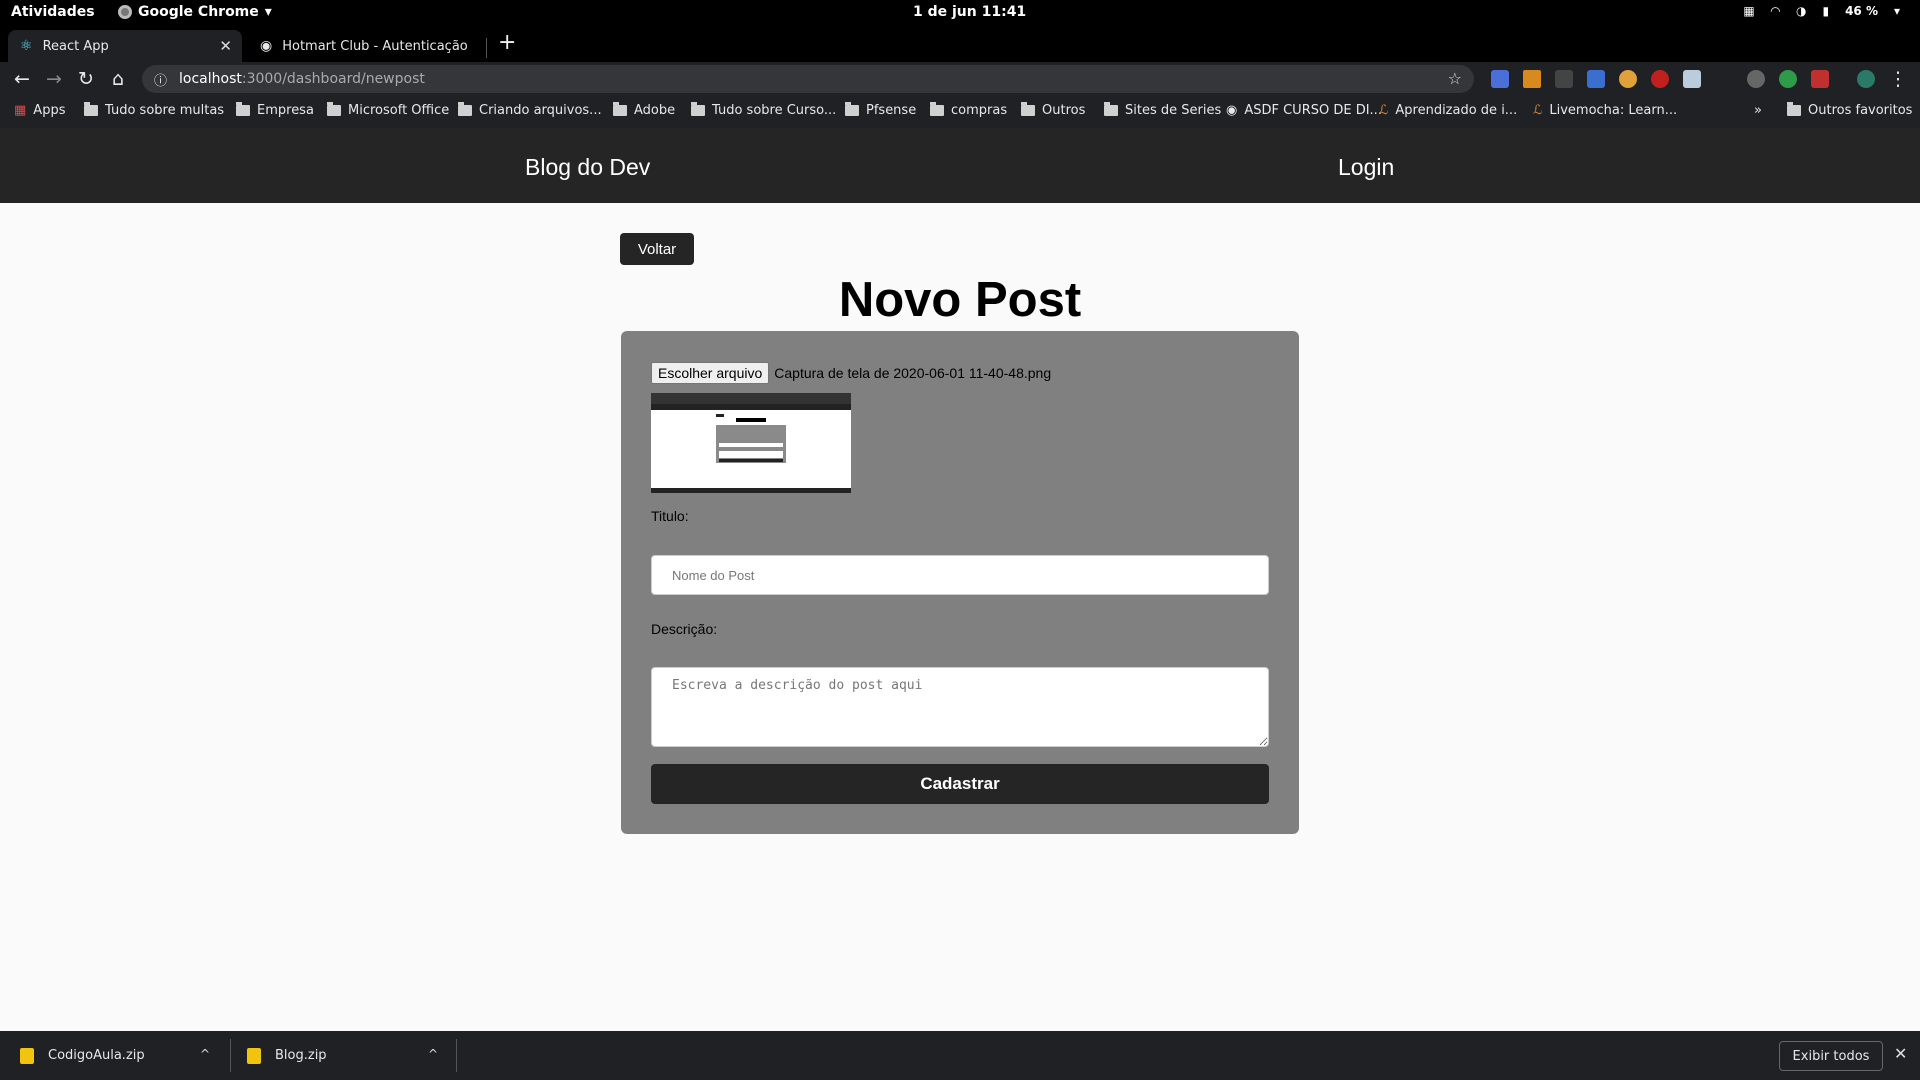 The width and height of the screenshot is (1920, 1080). What do you see at coordinates (1053, 110) in the screenshot?
I see `bookmark-folder: Outros` at bounding box center [1053, 110].